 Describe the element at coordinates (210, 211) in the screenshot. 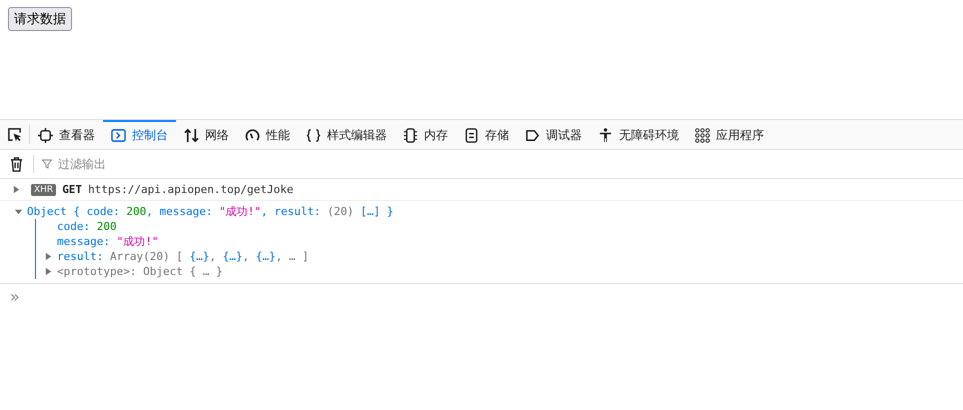

I see `object-summary: Object { code: 200, message: "成功!", result: (20) […] }` at that location.